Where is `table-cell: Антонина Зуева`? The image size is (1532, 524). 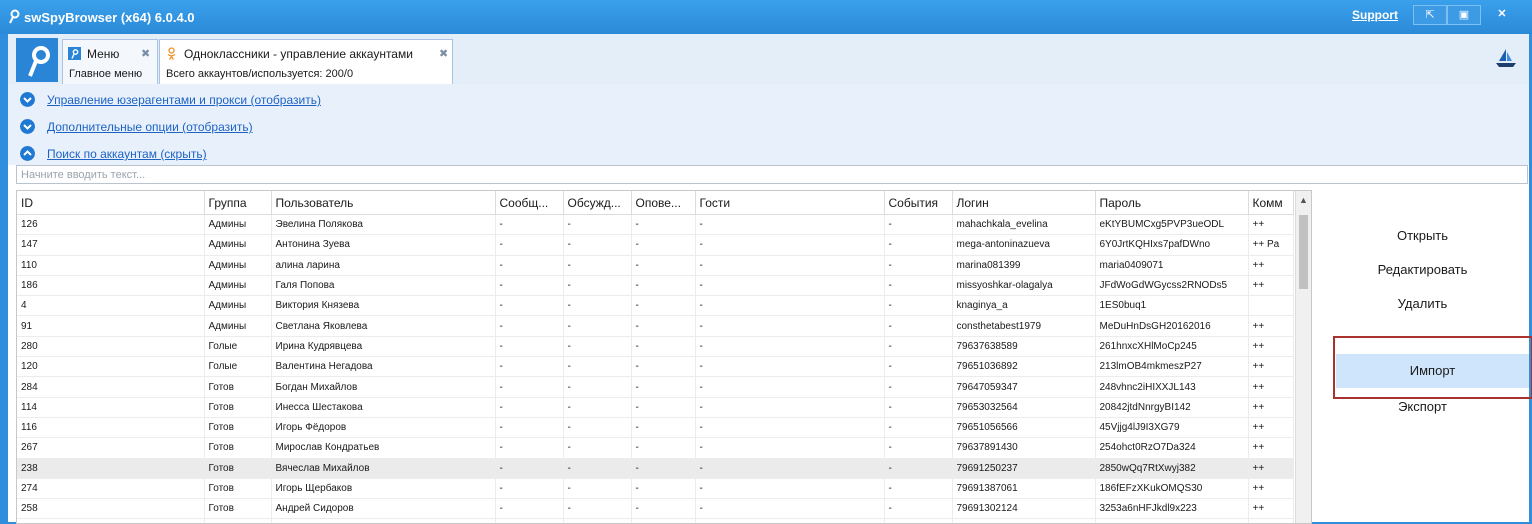
table-cell: Антонина Зуева is located at coordinates (383, 245).